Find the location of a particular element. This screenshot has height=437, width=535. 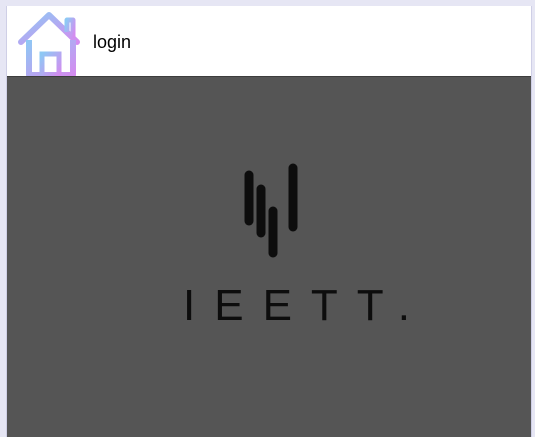

brand-wordmark: IEETT. is located at coordinates (306, 305).